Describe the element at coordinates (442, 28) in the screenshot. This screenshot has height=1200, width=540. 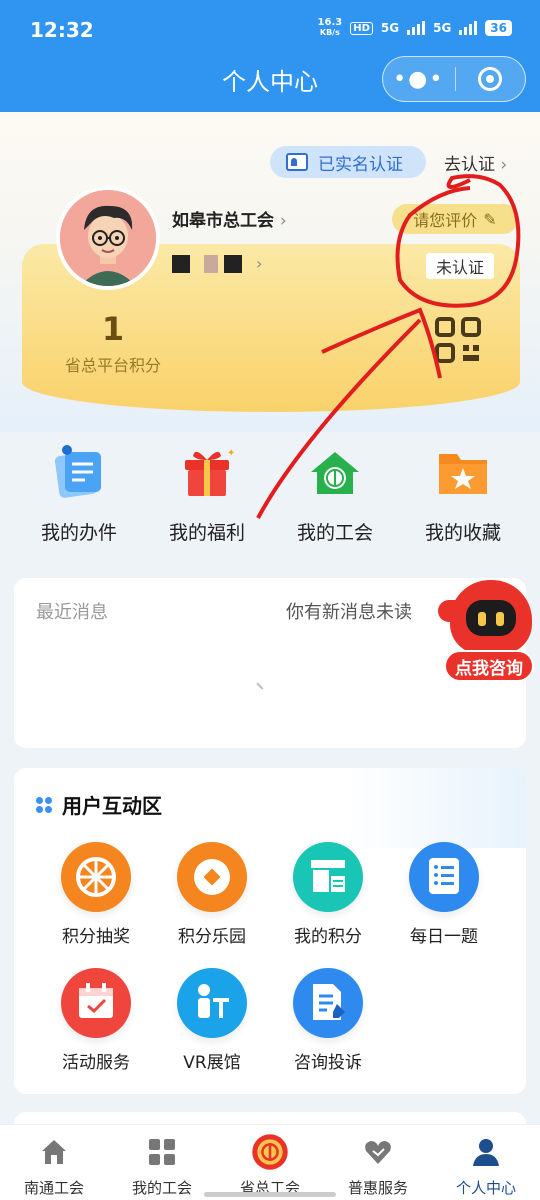
I see `network-5g-2: 5G` at that location.